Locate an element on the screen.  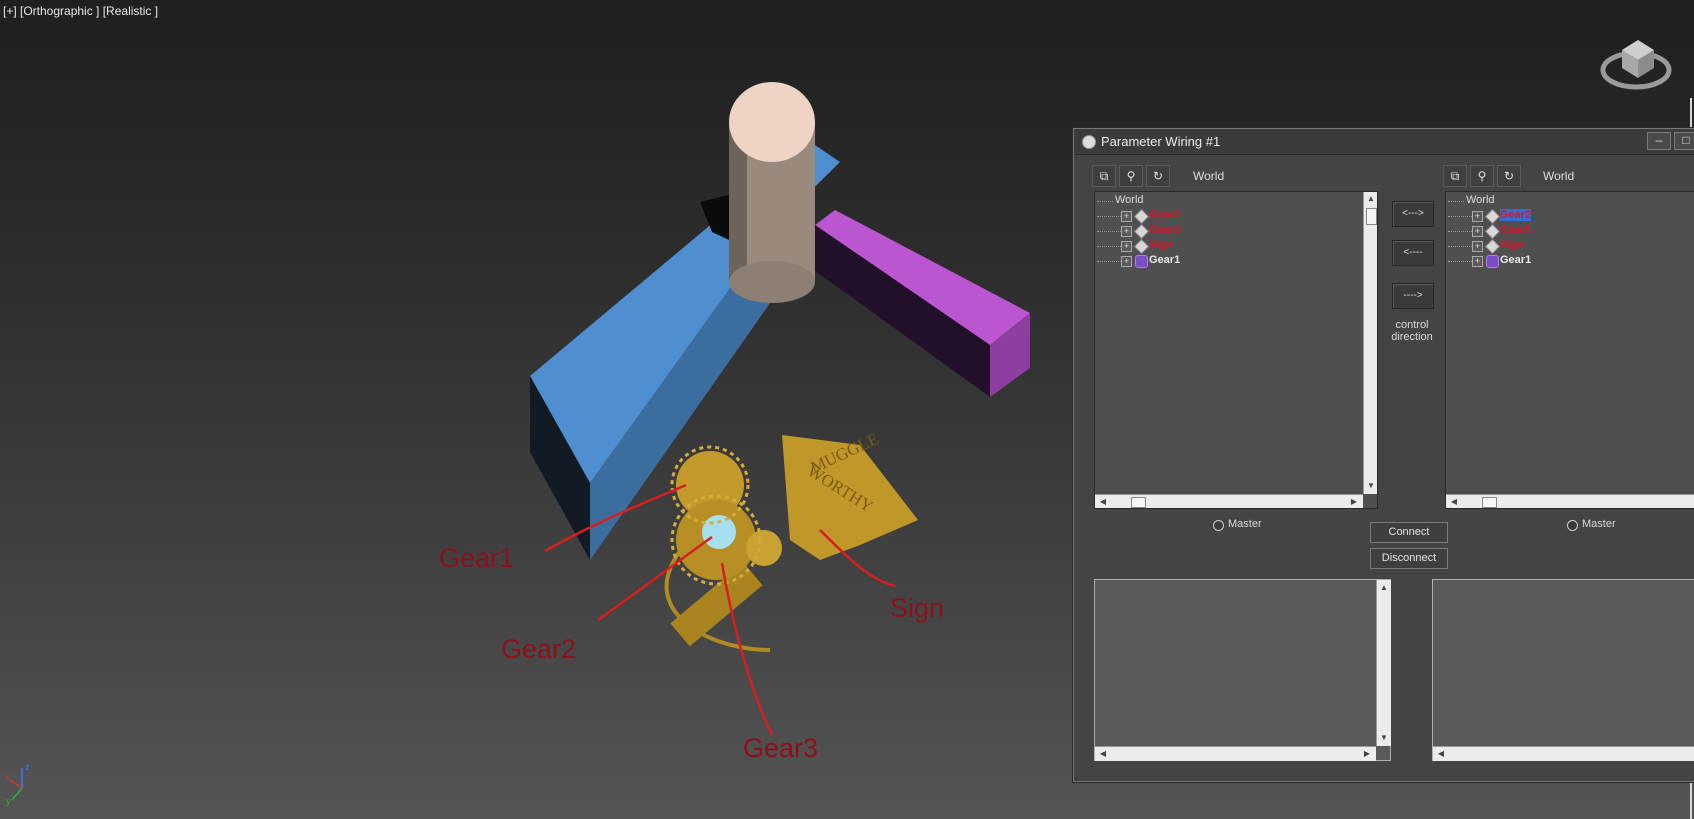
disconnect-button: Disconnect is located at coordinates (1409, 558).